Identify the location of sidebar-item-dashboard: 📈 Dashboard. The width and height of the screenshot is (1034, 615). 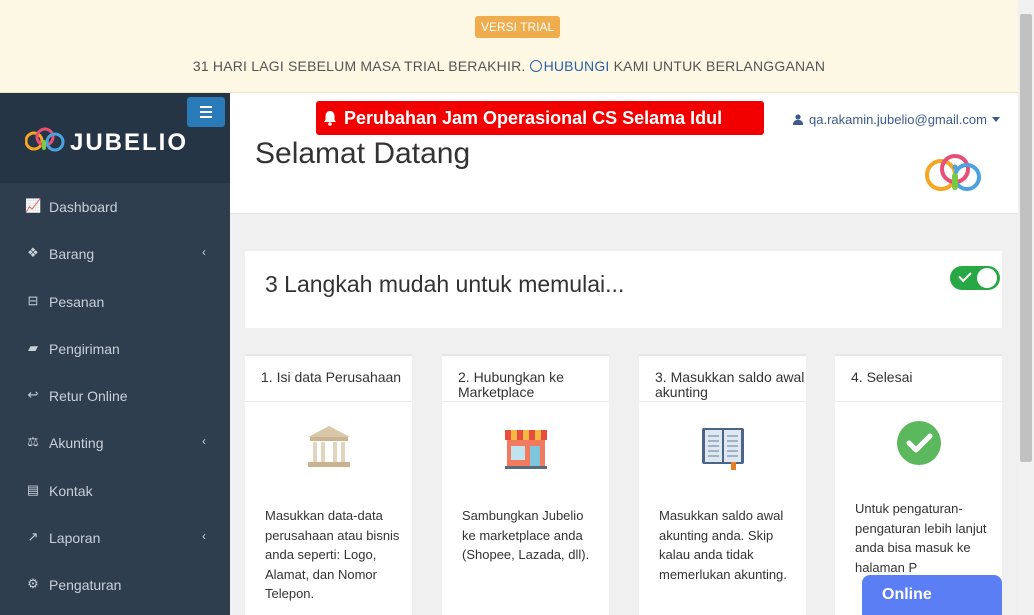
(115, 206).